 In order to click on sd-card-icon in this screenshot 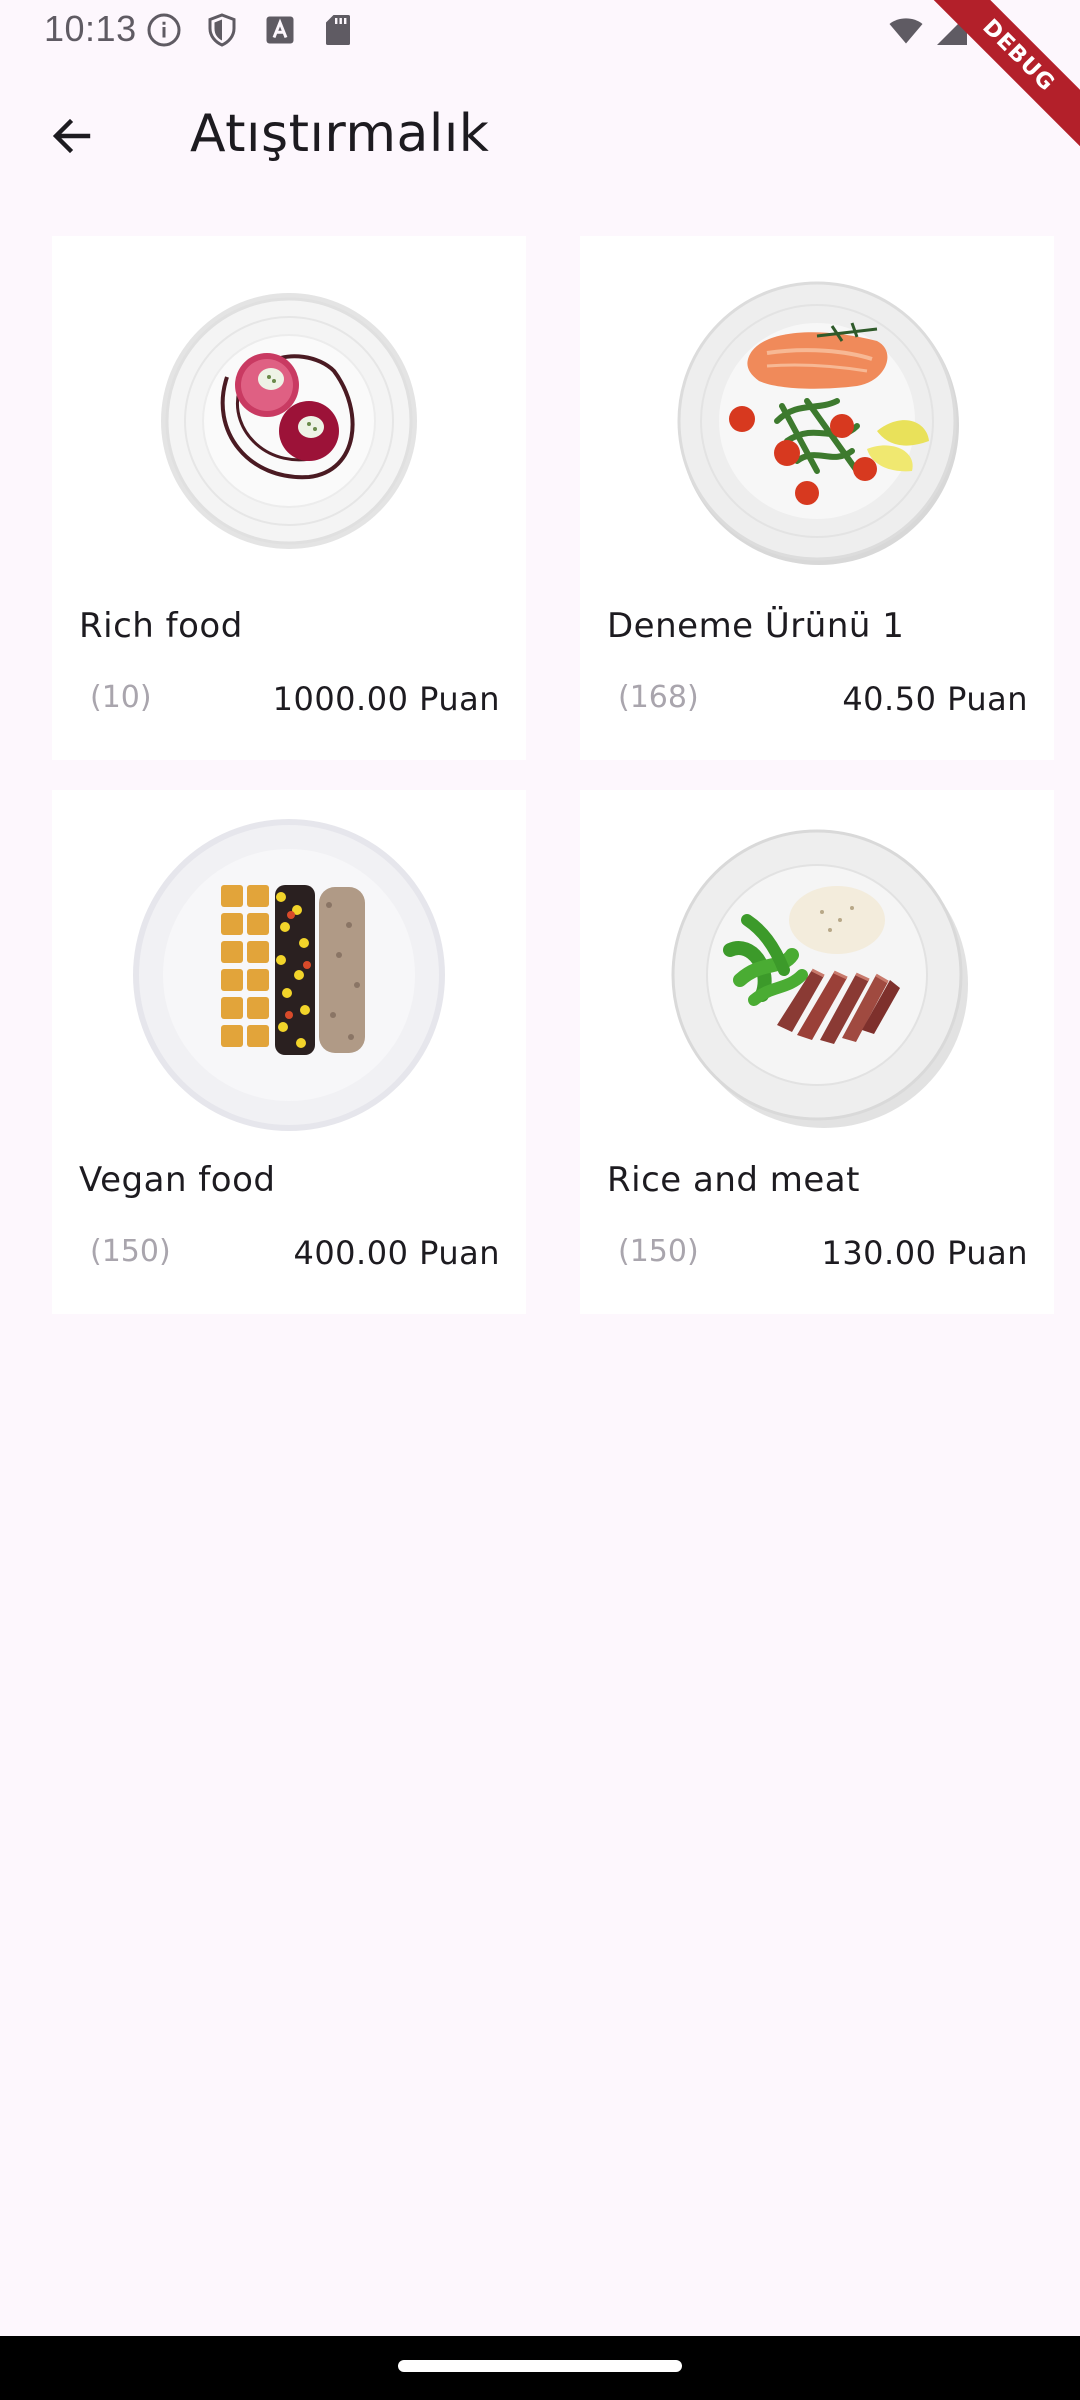, I will do `click(338, 30)`.